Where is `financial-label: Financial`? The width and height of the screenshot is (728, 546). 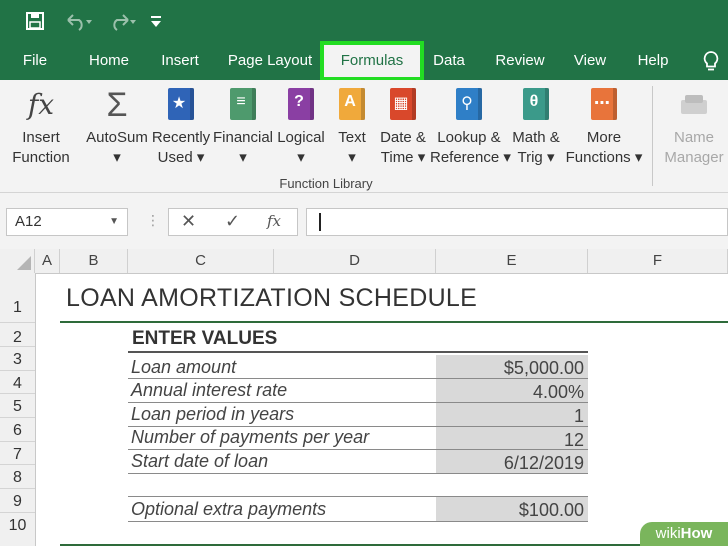 financial-label: Financial is located at coordinates (243, 137).